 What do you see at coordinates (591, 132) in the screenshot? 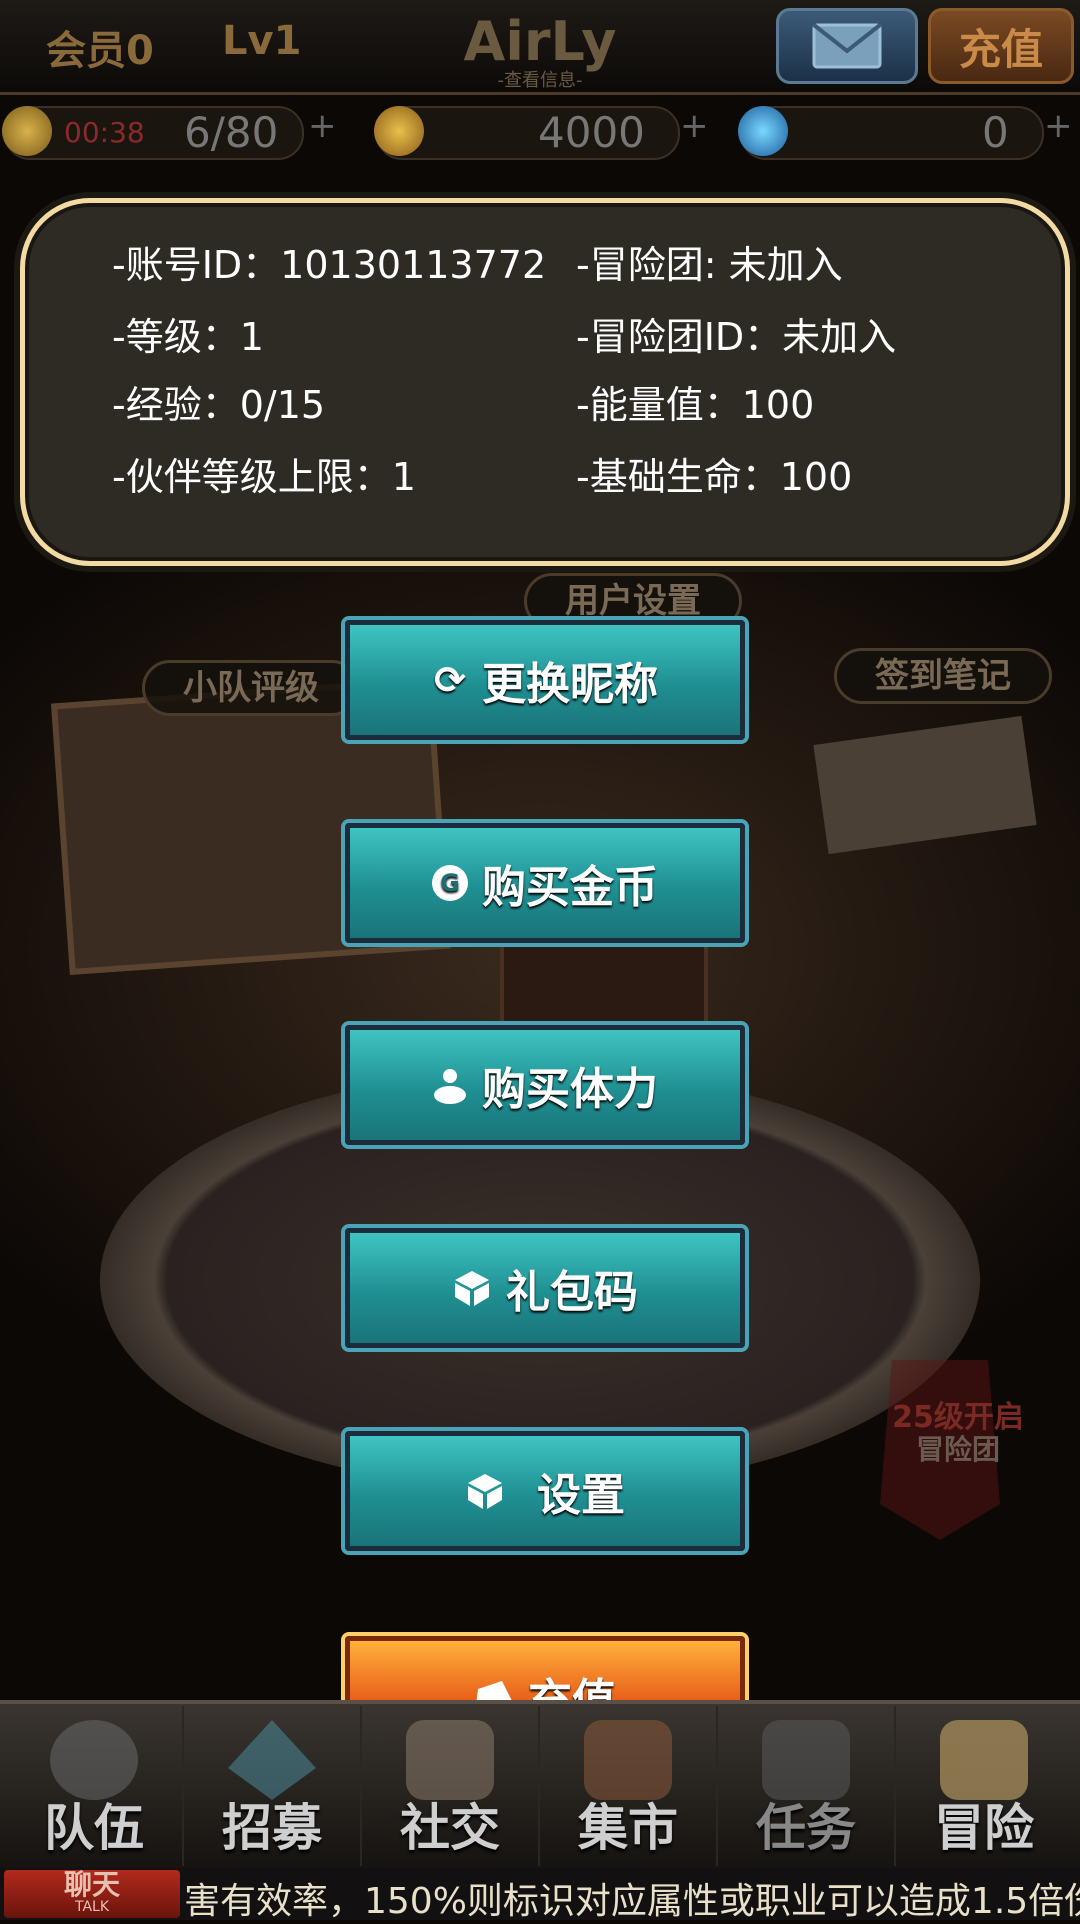
I see `gold-value: 4000` at bounding box center [591, 132].